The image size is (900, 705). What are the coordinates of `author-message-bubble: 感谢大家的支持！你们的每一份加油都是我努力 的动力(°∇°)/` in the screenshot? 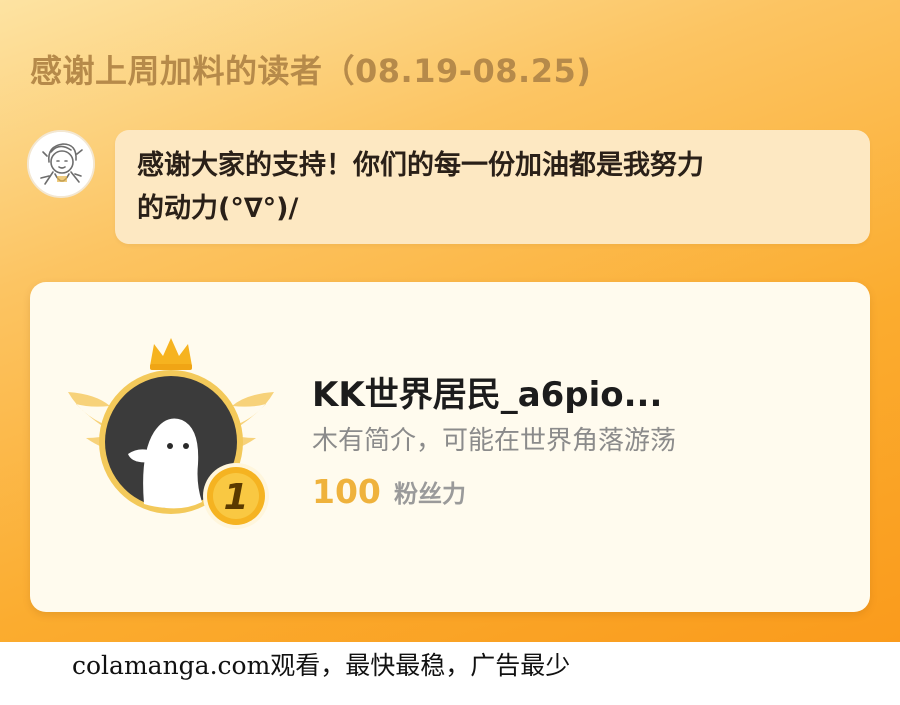 It's located at (492, 187).